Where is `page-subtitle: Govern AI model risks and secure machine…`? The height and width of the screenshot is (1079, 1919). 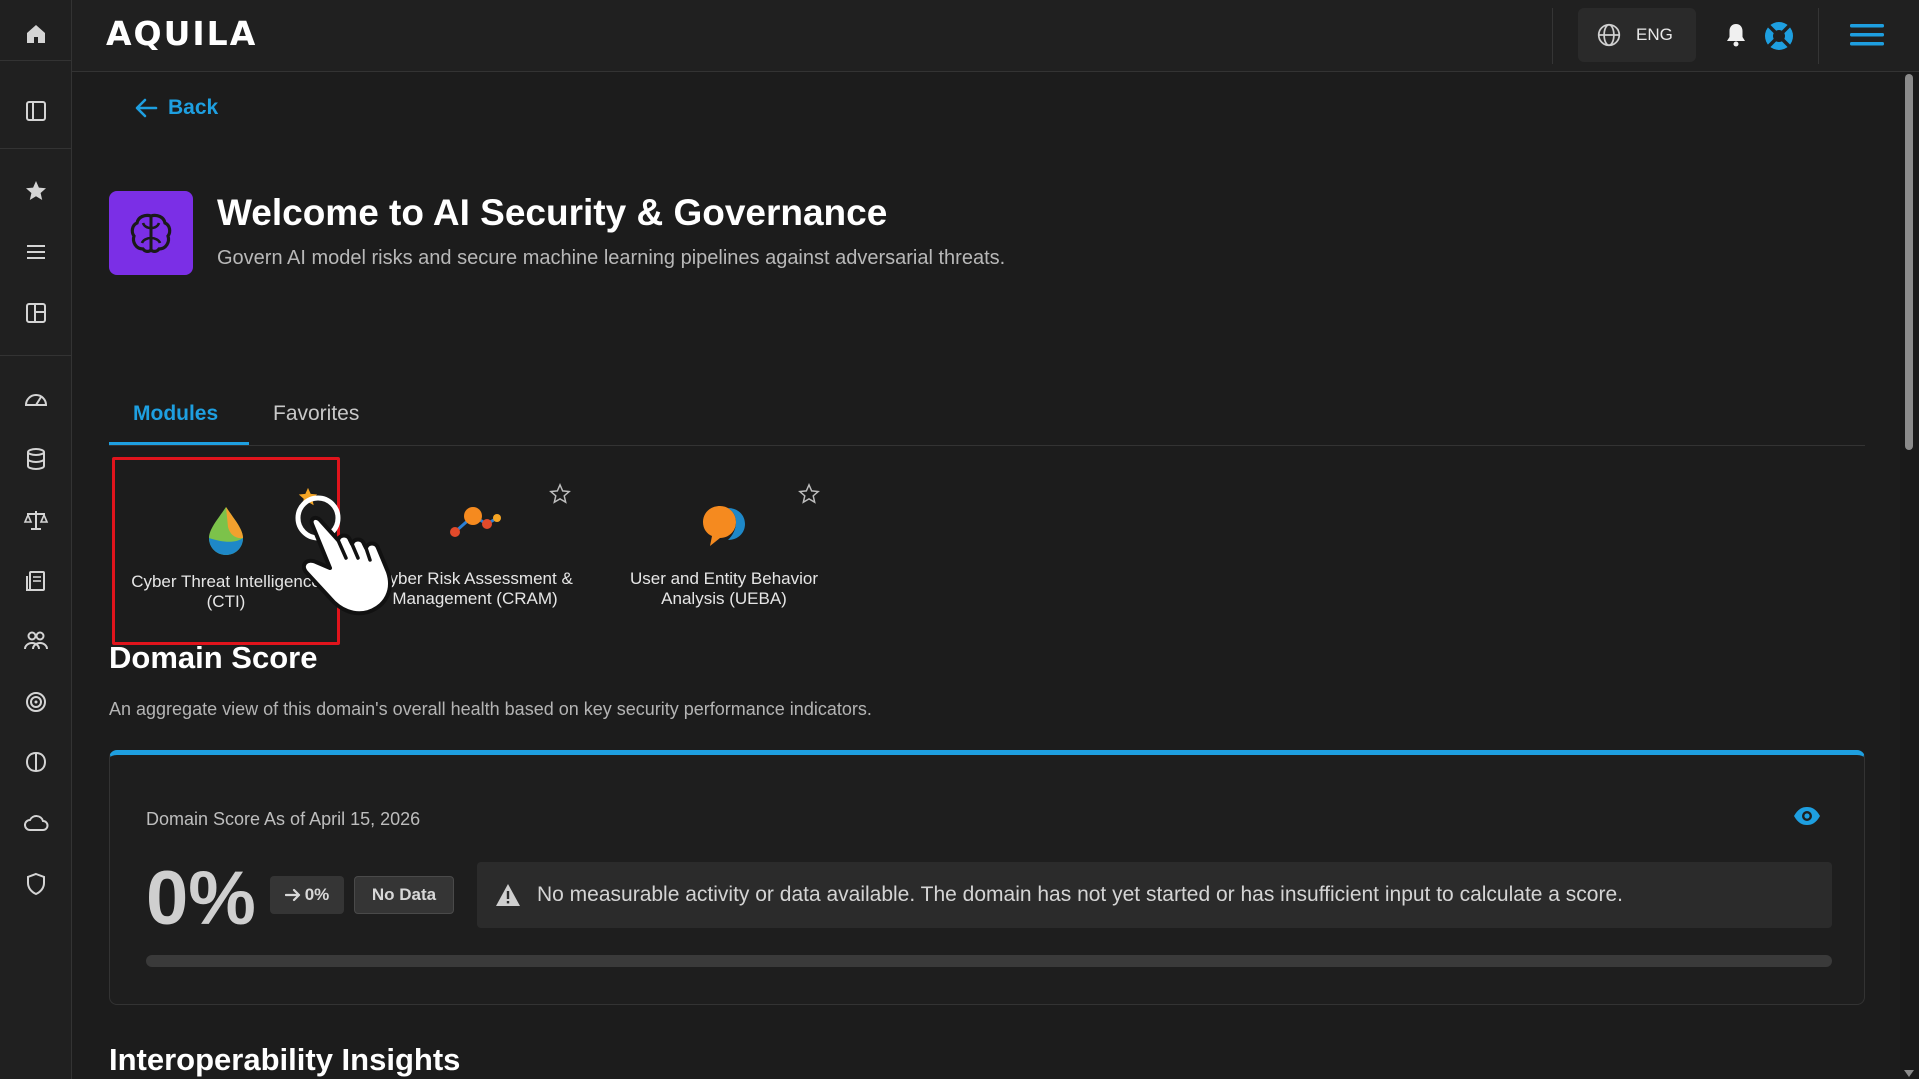
page-subtitle: Govern AI model risks and secure machine… is located at coordinates (611, 258).